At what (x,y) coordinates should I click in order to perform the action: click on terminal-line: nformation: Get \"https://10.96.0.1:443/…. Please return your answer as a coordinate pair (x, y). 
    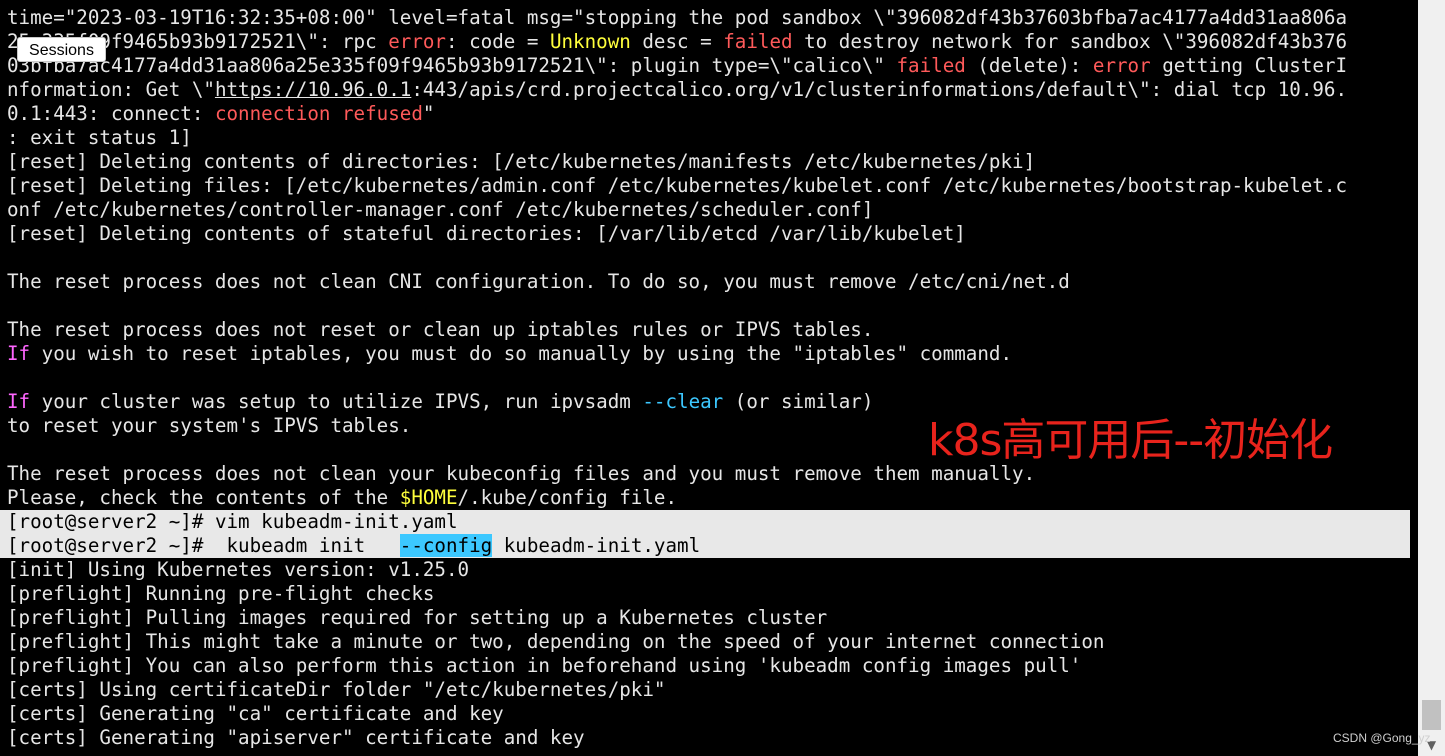
    Looking at the image, I should click on (712, 90).